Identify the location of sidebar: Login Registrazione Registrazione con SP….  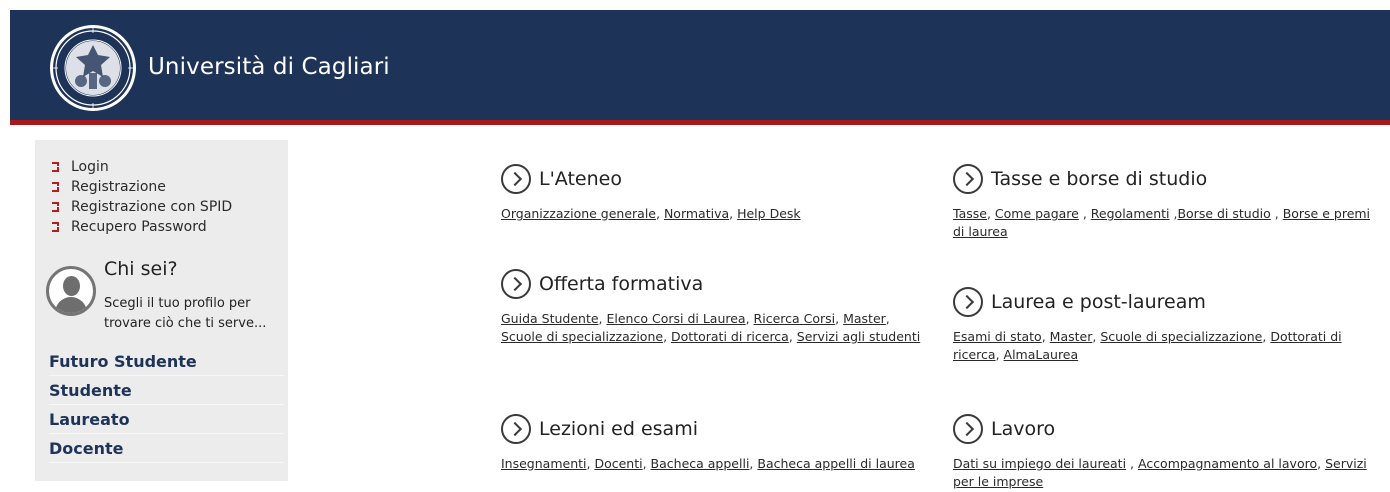
(161, 310).